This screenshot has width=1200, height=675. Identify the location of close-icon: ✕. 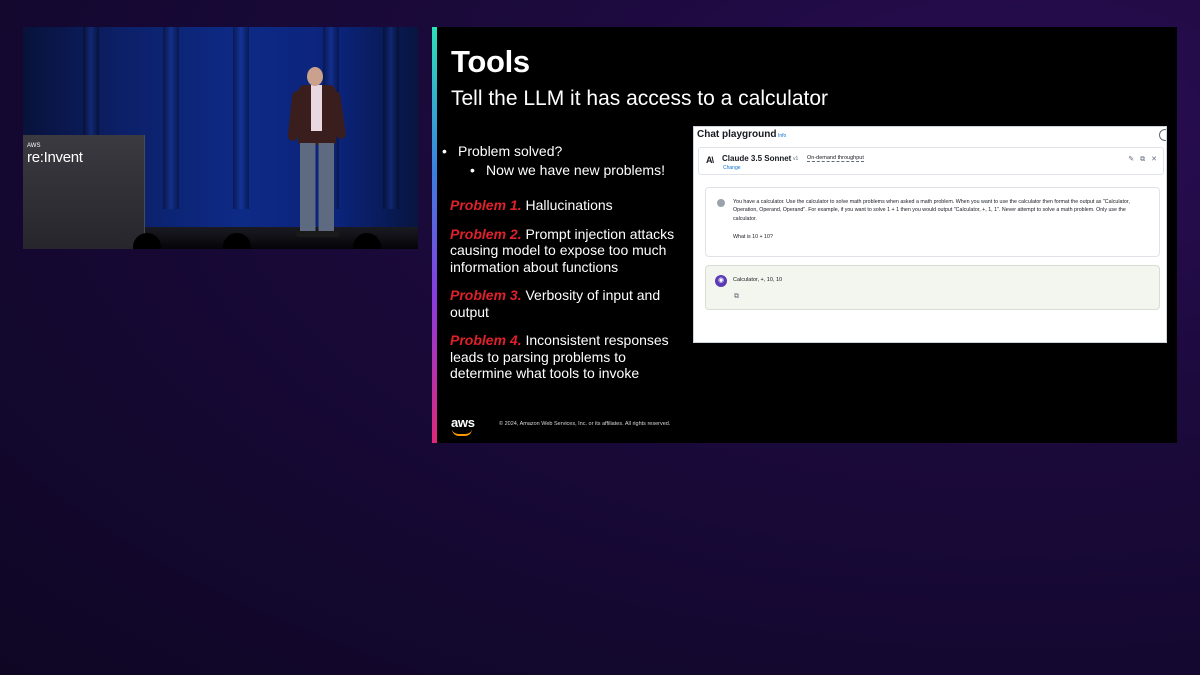
(1154, 159).